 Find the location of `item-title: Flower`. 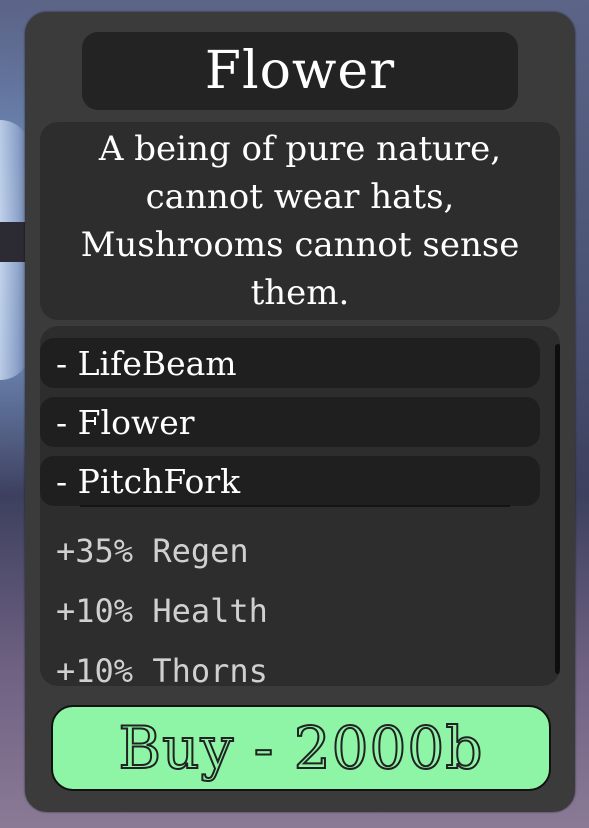

item-title: Flower is located at coordinates (300, 71).